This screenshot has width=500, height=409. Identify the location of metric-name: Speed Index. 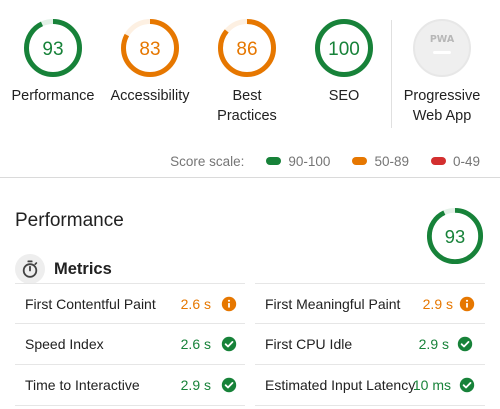
(64, 344).